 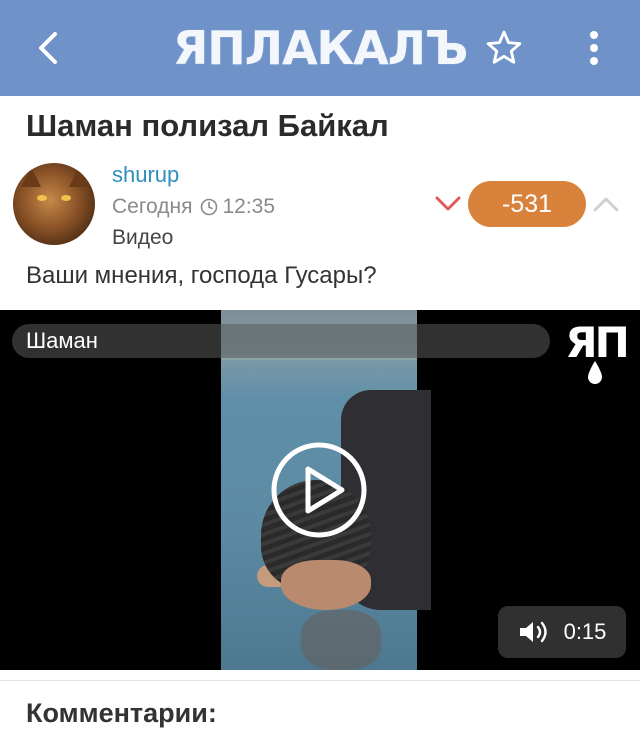 I want to click on video-duration: 0:15, so click(x=585, y=631).